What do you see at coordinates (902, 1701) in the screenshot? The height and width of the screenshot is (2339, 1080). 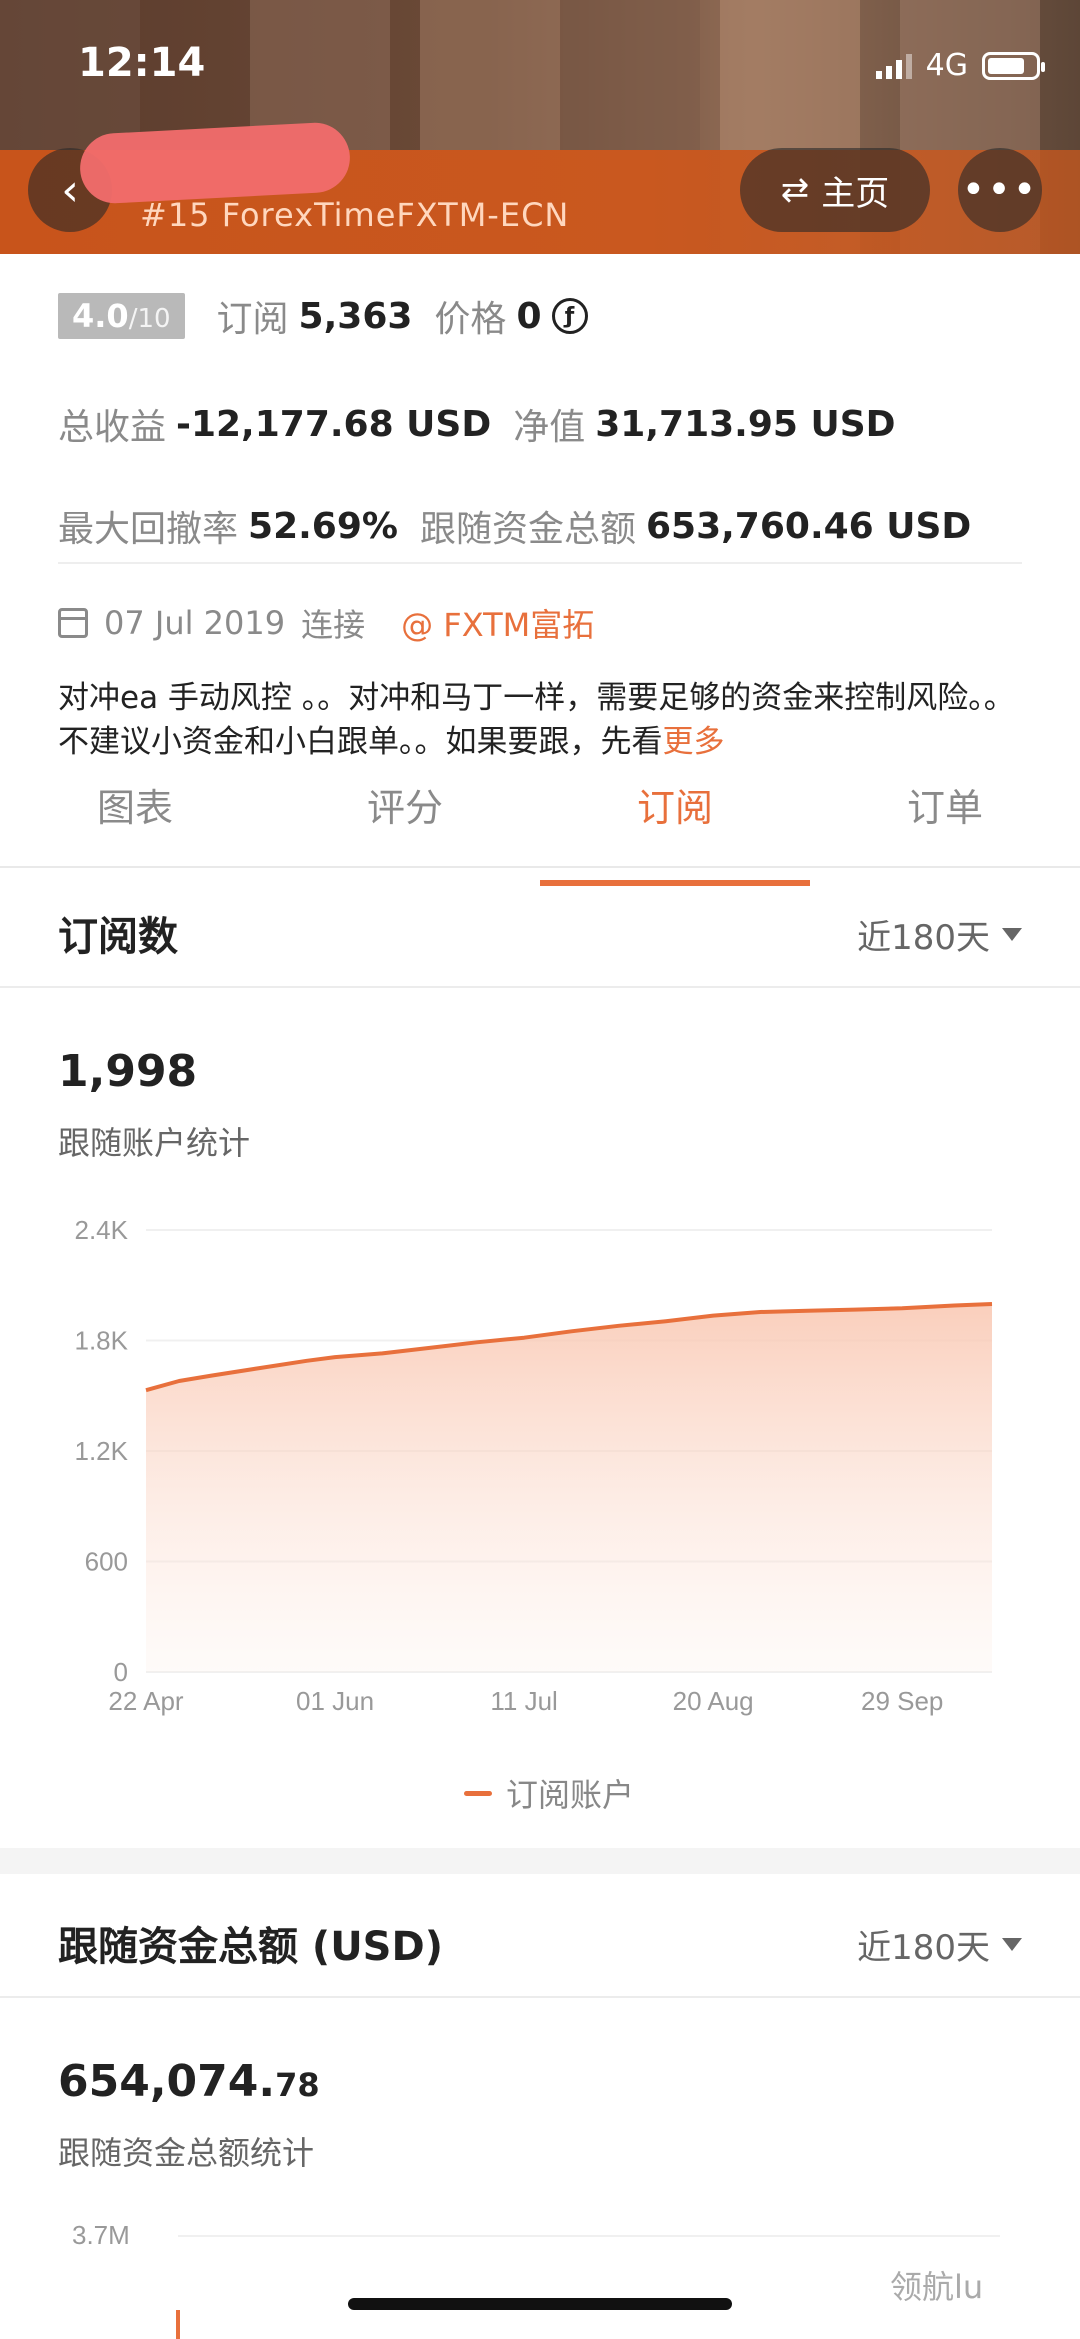 I see `x-tick-label: 29 Sep` at bounding box center [902, 1701].